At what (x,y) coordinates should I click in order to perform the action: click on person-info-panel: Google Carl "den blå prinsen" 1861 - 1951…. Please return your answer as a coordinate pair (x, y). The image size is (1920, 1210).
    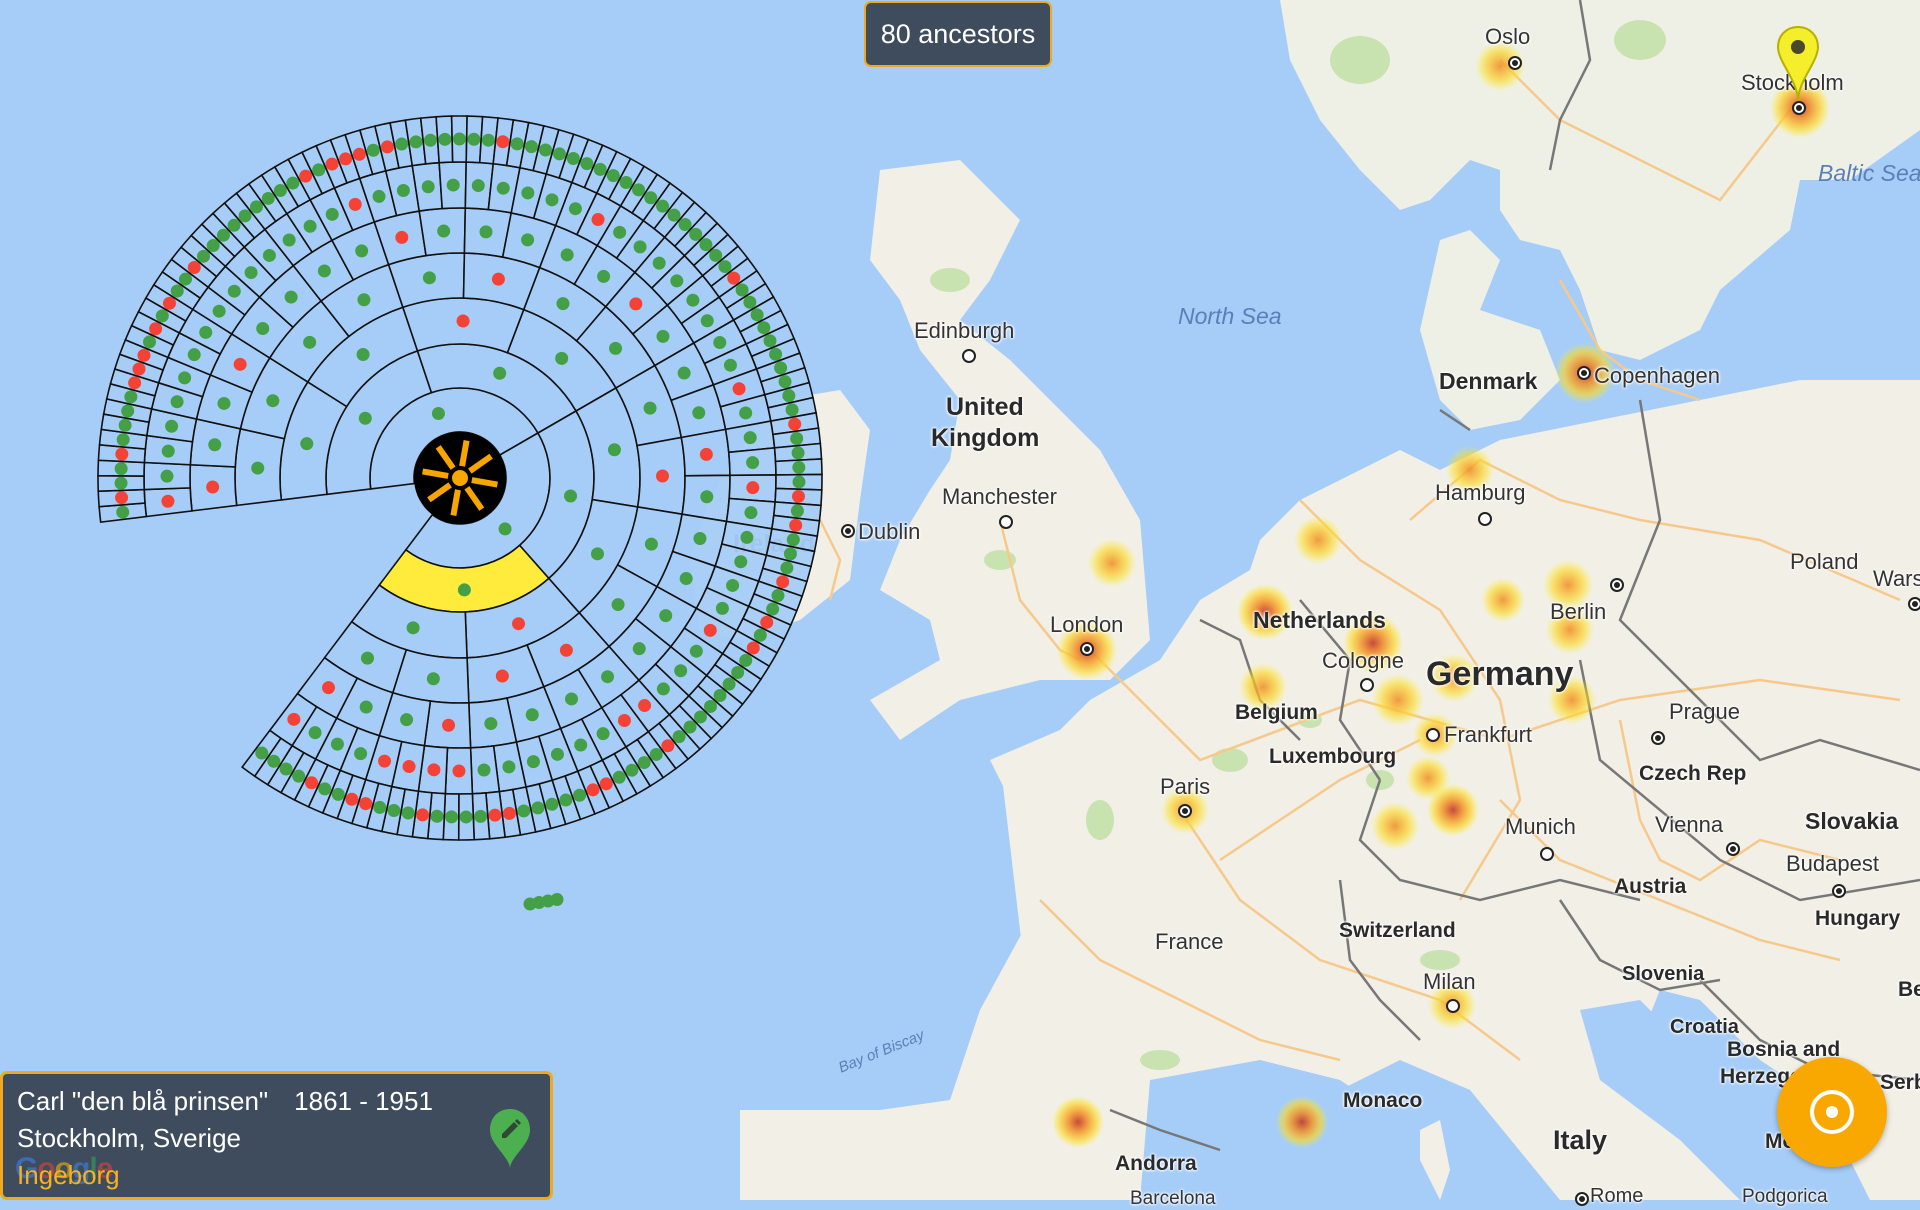
    Looking at the image, I should click on (276, 1135).